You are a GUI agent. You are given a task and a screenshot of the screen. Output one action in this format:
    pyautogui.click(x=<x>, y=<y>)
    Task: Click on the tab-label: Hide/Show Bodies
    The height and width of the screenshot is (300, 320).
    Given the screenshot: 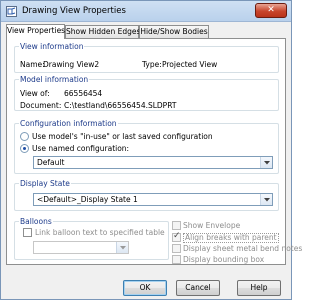 What is the action you would take?
    pyautogui.click(x=174, y=31)
    